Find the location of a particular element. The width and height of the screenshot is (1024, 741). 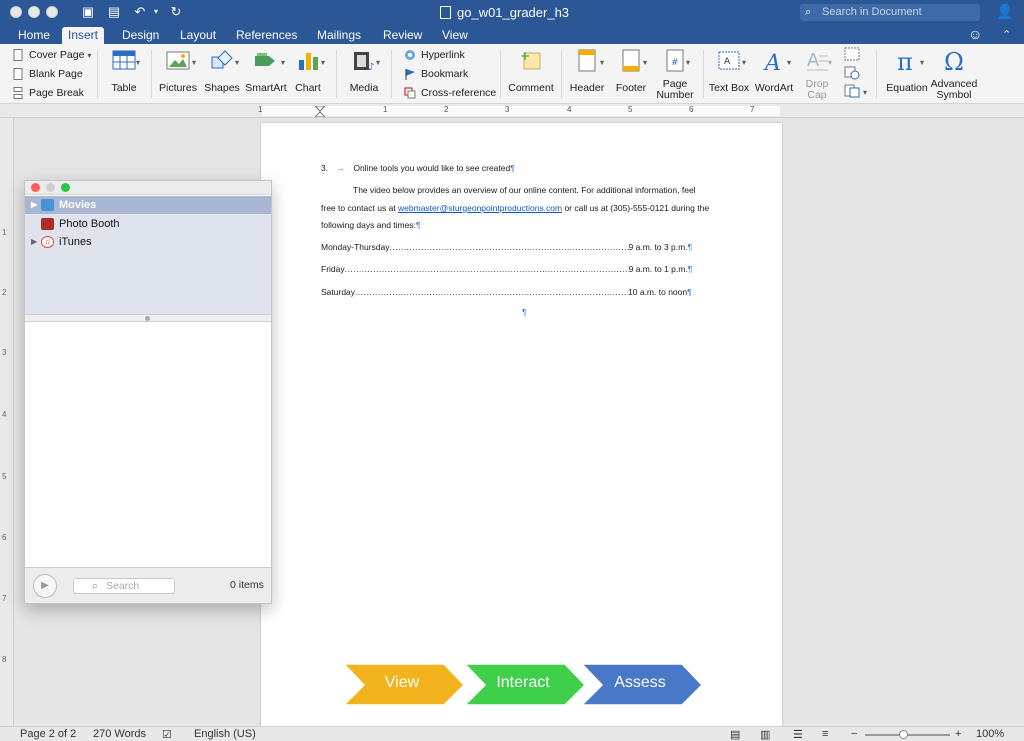

undo-dropdown-icon: ▾ is located at coordinates (156, 12).